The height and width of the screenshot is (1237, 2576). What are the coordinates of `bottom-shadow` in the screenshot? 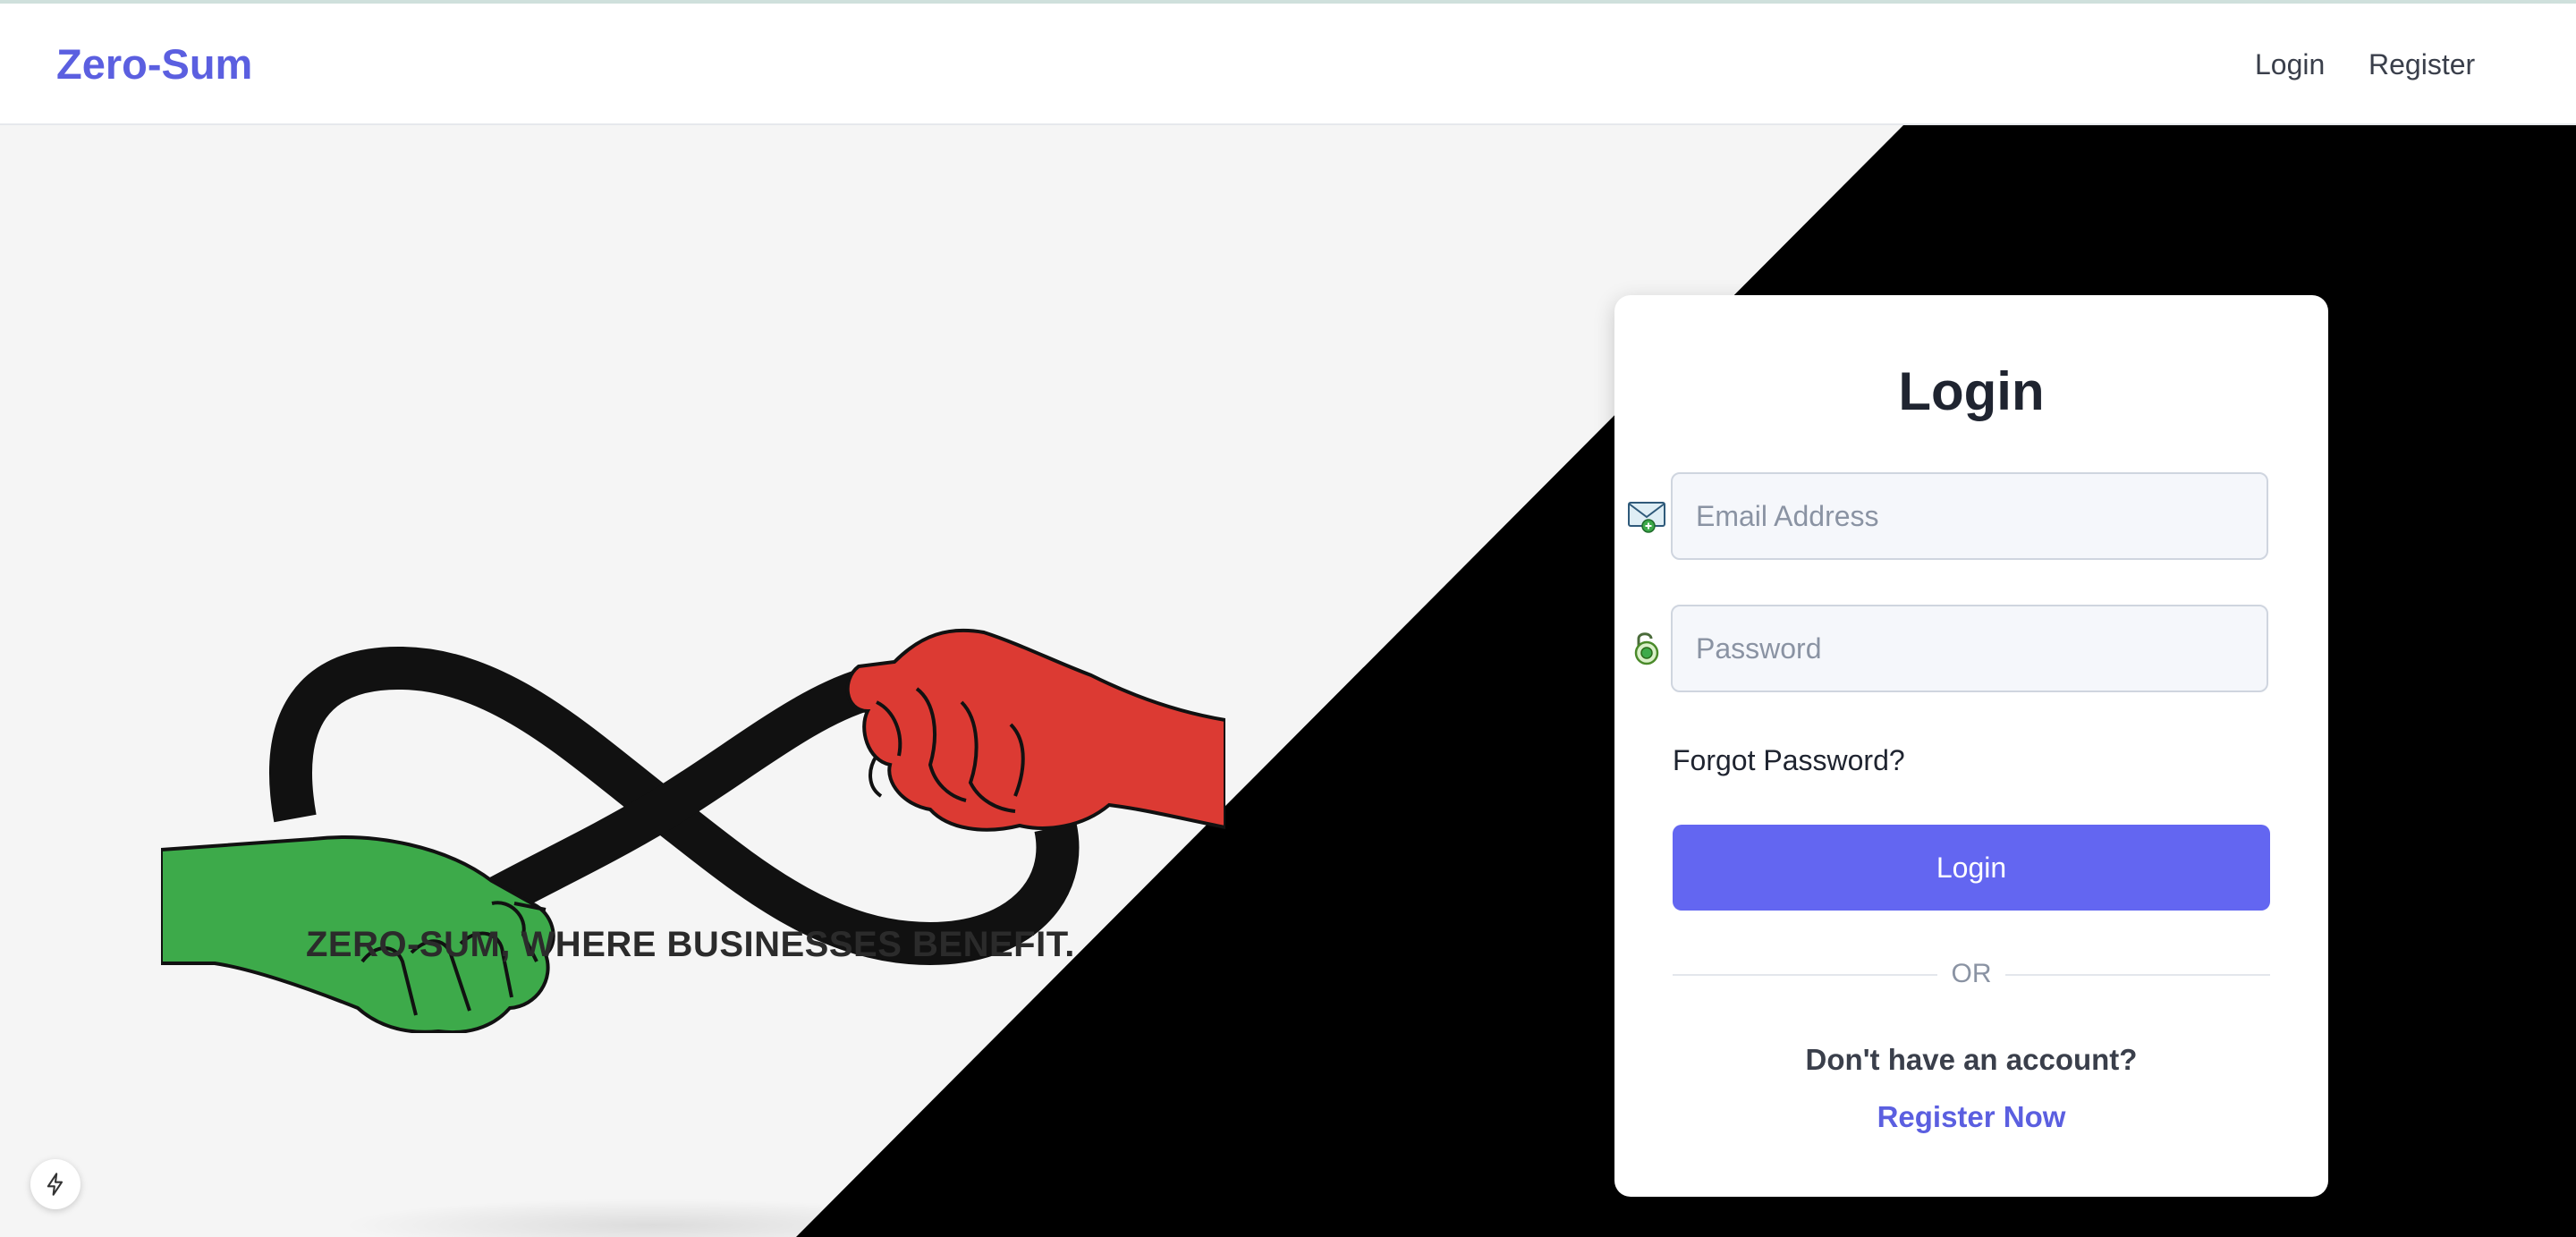 It's located at (653, 1218).